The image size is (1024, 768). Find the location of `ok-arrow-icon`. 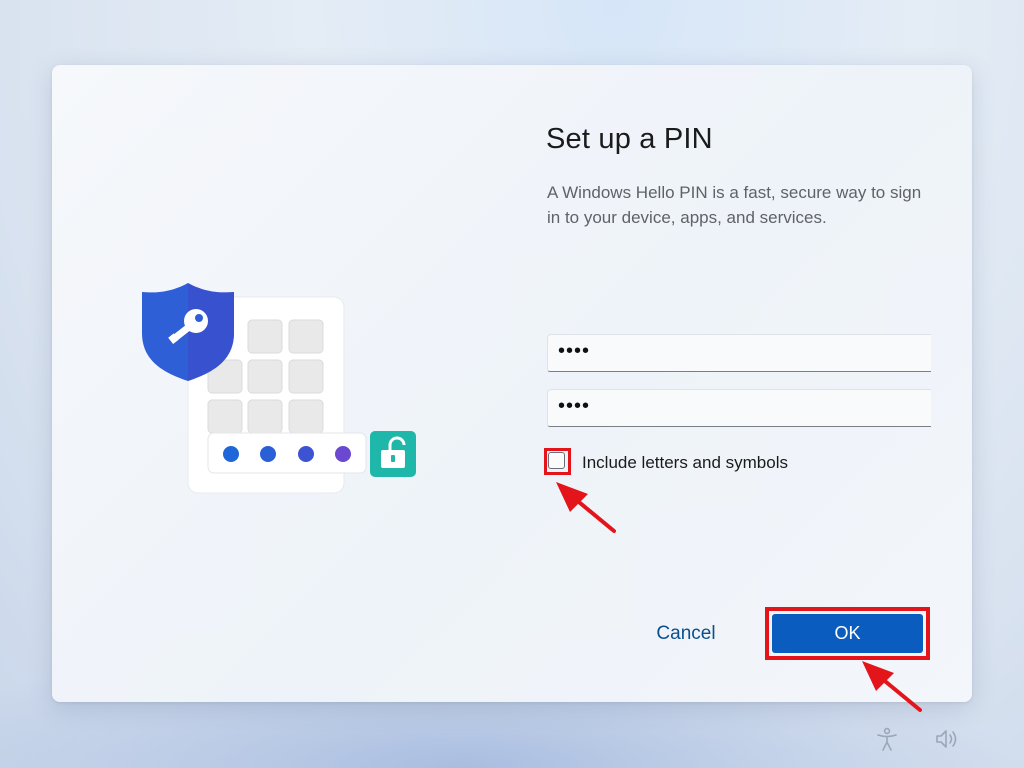

ok-arrow-icon is located at coordinates (892, 686).